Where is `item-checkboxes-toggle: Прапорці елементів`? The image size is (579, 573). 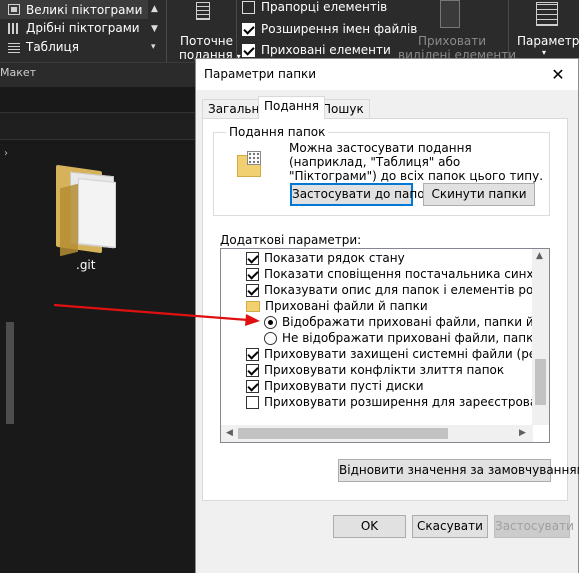 item-checkboxes-toggle: Прапорці елементів is located at coordinates (314, 7).